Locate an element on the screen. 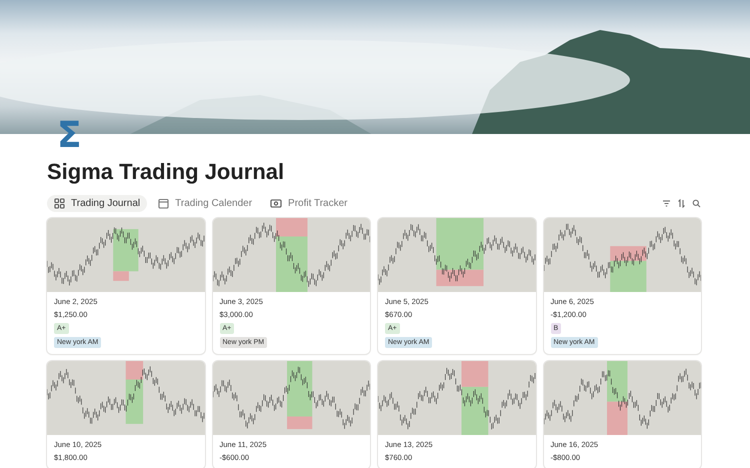 The height and width of the screenshot is (468, 750). search-icon is located at coordinates (696, 203).